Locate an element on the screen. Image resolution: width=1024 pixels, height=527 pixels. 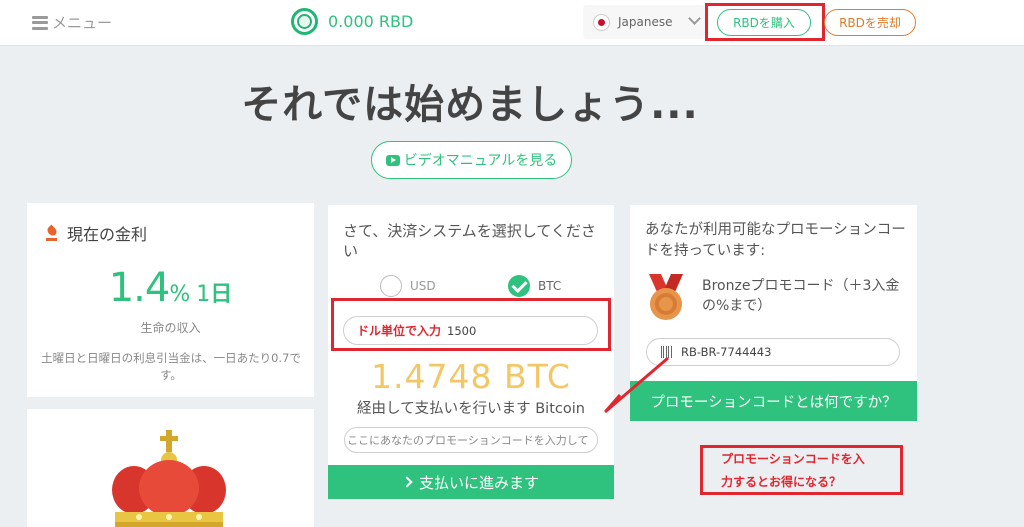
annotation-callout: プロモーションコードを入 力するとお得になる？ is located at coordinates (801, 470).